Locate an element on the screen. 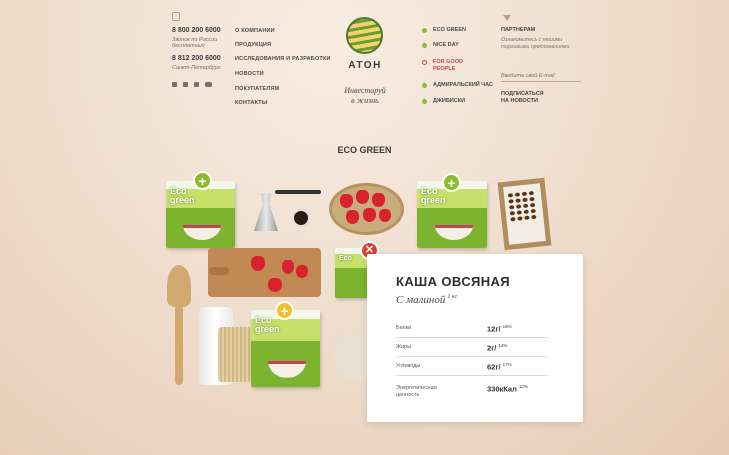 This screenshot has height=455, width=729. brand-admiralsky-chas: Адмиральский час is located at coordinates (457, 85).